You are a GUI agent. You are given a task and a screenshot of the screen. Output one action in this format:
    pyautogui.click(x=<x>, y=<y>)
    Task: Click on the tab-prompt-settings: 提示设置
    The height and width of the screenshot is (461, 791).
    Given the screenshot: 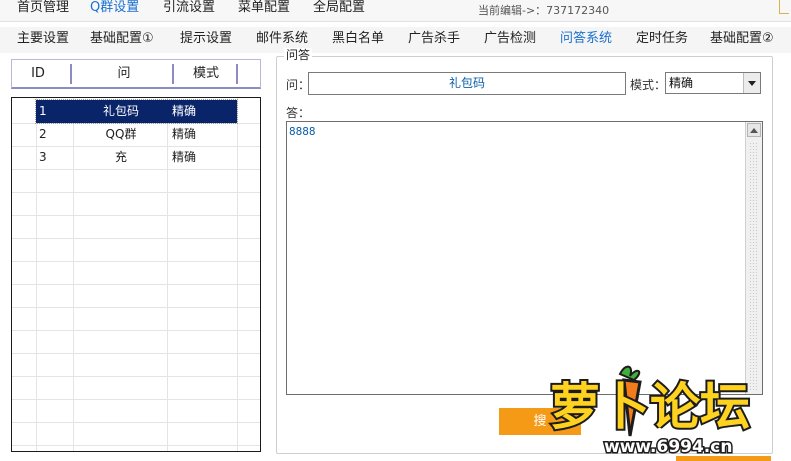 What is the action you would take?
    pyautogui.click(x=206, y=41)
    